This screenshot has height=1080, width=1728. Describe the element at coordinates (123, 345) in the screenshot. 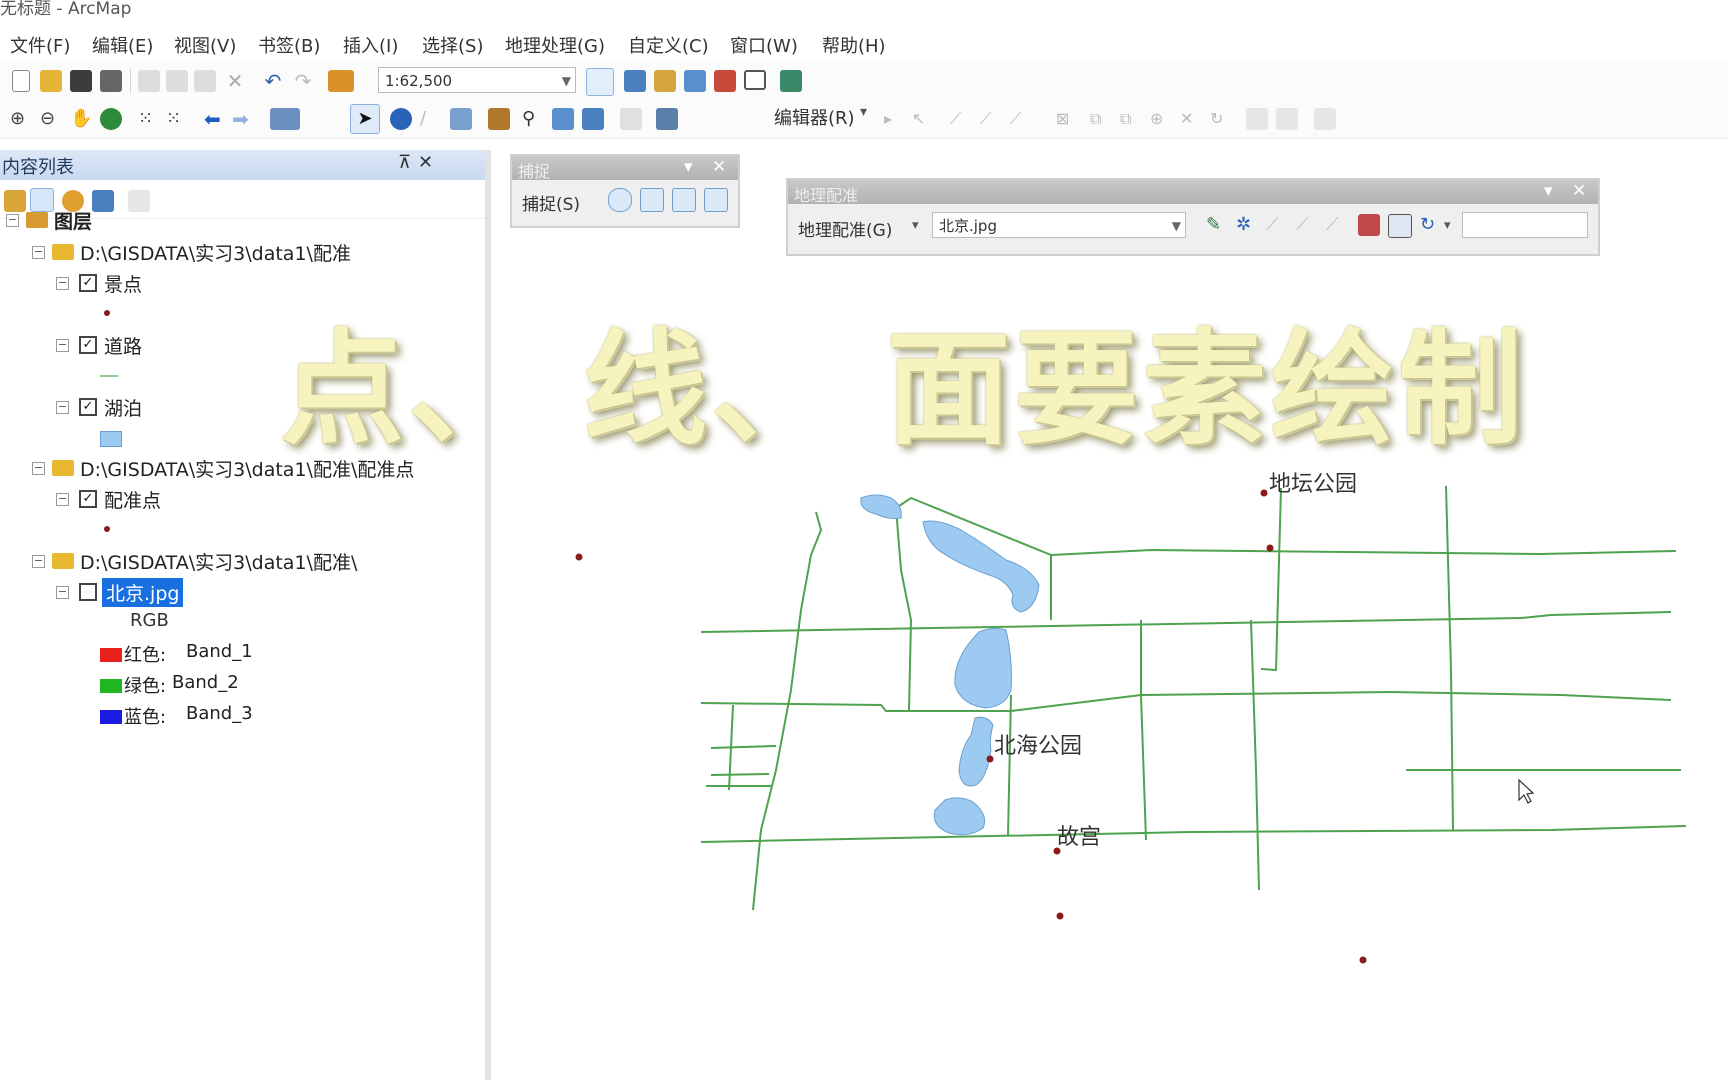

I see `toc-layer-roads: 道路` at that location.